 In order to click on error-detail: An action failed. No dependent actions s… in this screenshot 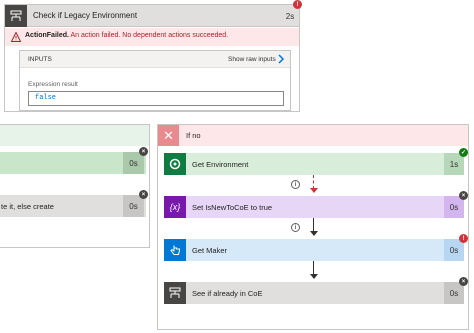, I will do `click(148, 35)`.